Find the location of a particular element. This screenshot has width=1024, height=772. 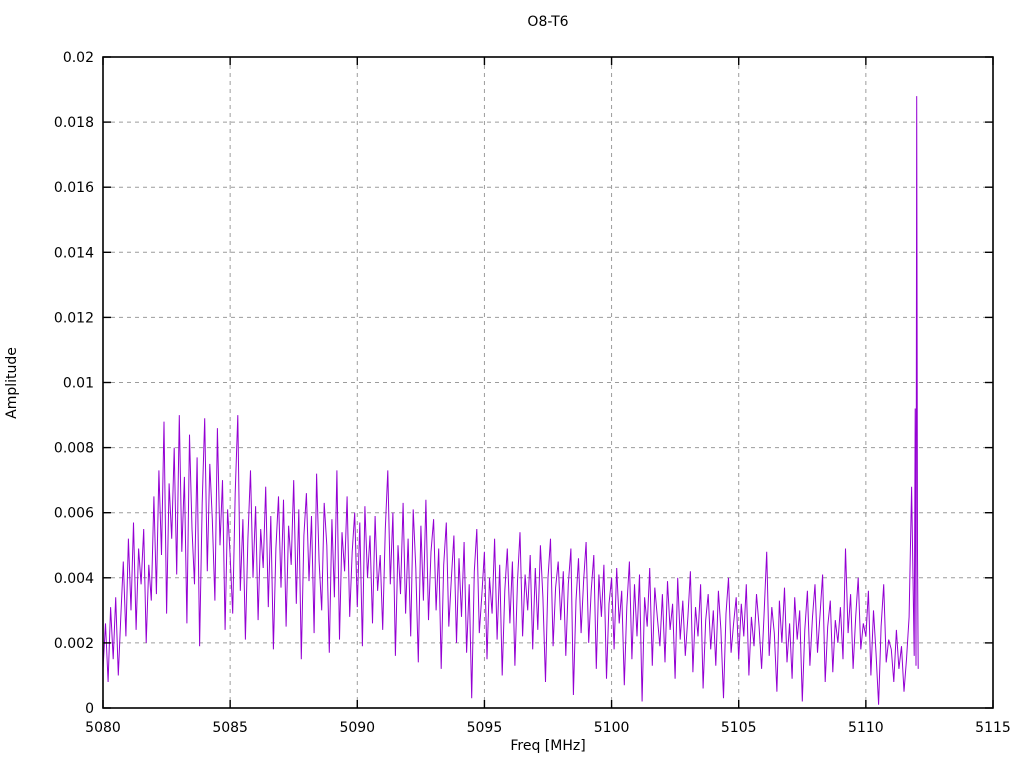

y-tick-label: 0 is located at coordinates (89, 709).